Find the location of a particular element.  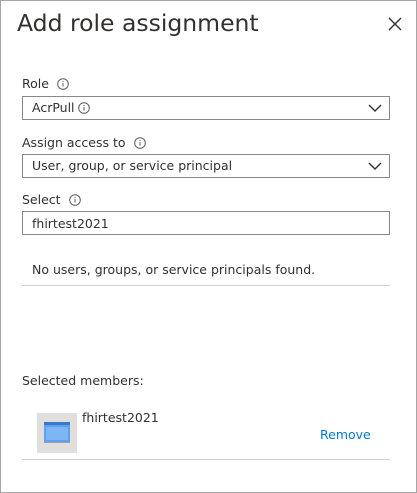

selected-members-label: Selected members: is located at coordinates (83, 380).